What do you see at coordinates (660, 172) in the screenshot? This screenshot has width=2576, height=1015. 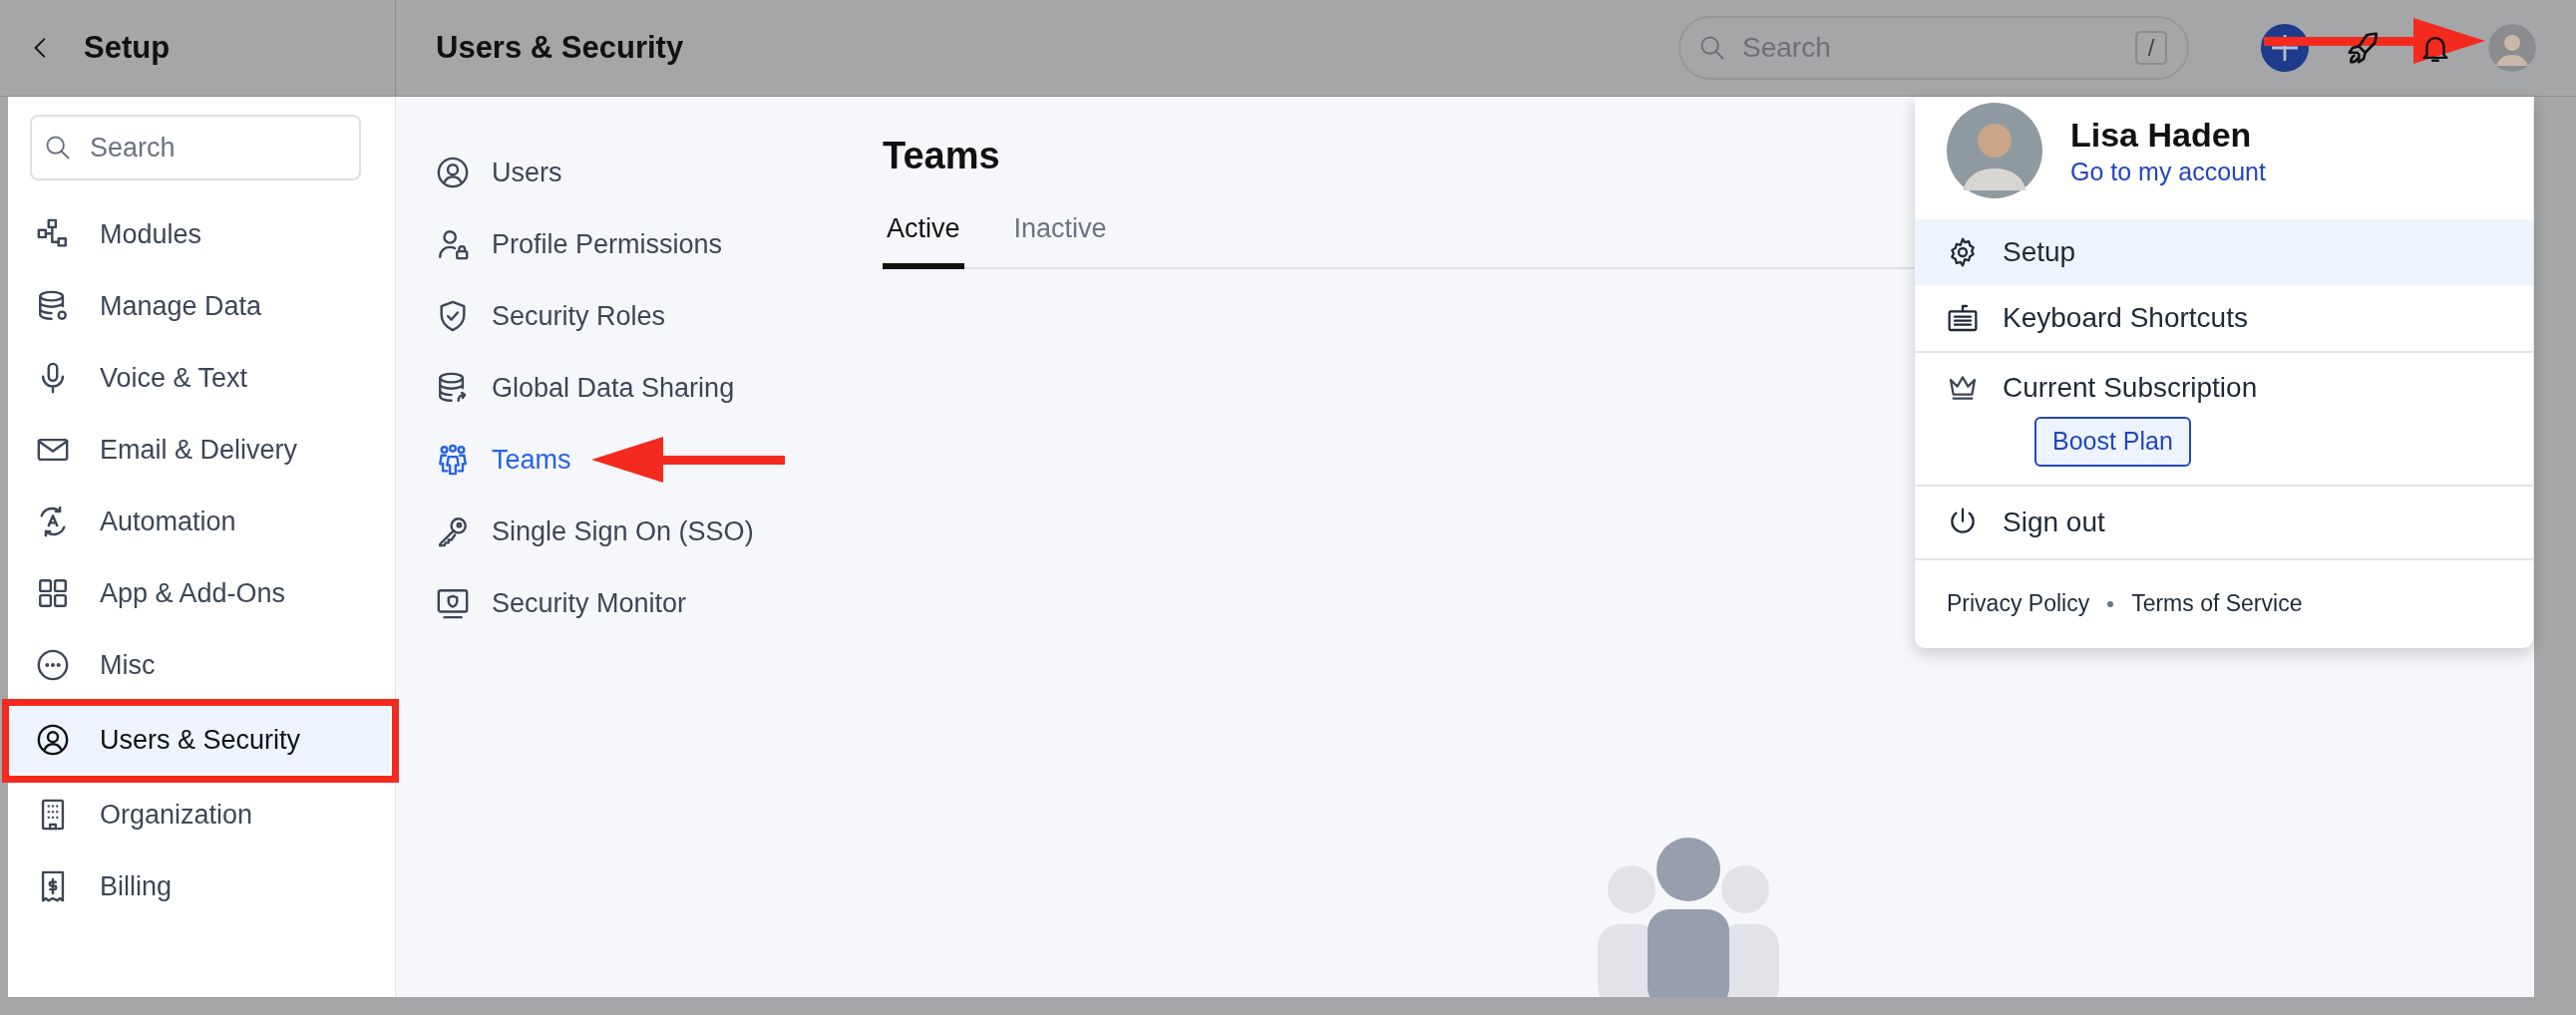 I see `nav-item: Users` at bounding box center [660, 172].